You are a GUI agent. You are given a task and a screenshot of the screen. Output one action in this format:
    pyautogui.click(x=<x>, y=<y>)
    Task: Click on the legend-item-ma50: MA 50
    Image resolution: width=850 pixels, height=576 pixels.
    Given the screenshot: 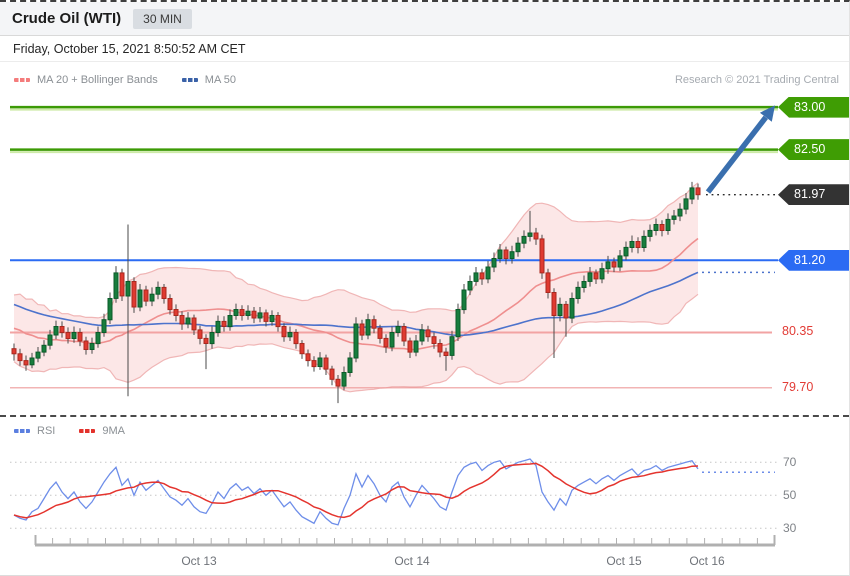 What is the action you would take?
    pyautogui.click(x=208, y=80)
    